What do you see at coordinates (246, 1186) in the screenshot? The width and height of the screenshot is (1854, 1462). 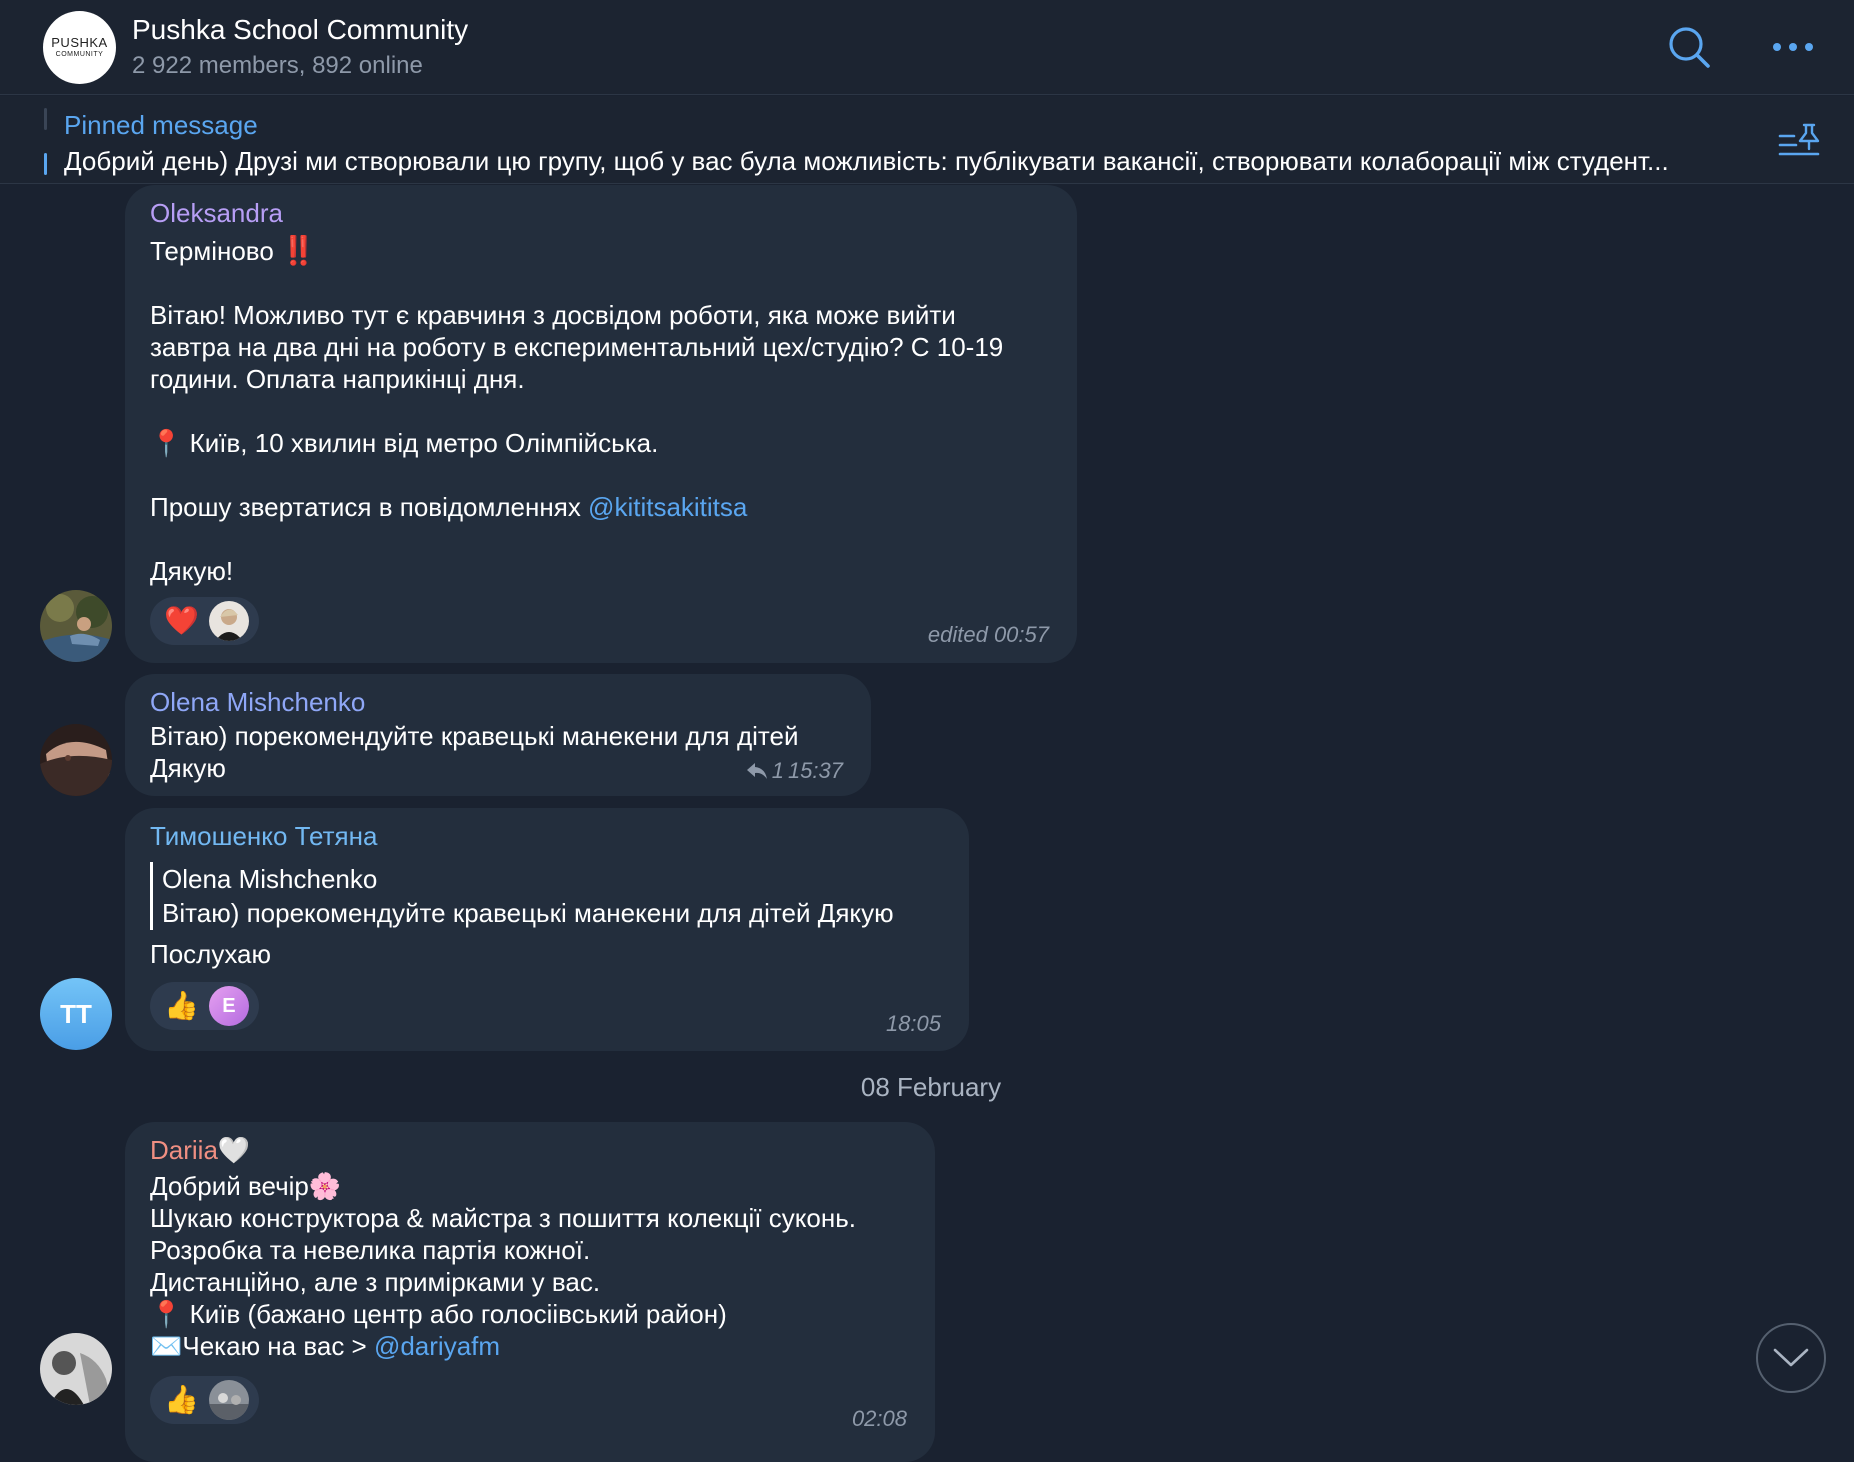 I see `message-line: Добрий вечір🌸` at bounding box center [246, 1186].